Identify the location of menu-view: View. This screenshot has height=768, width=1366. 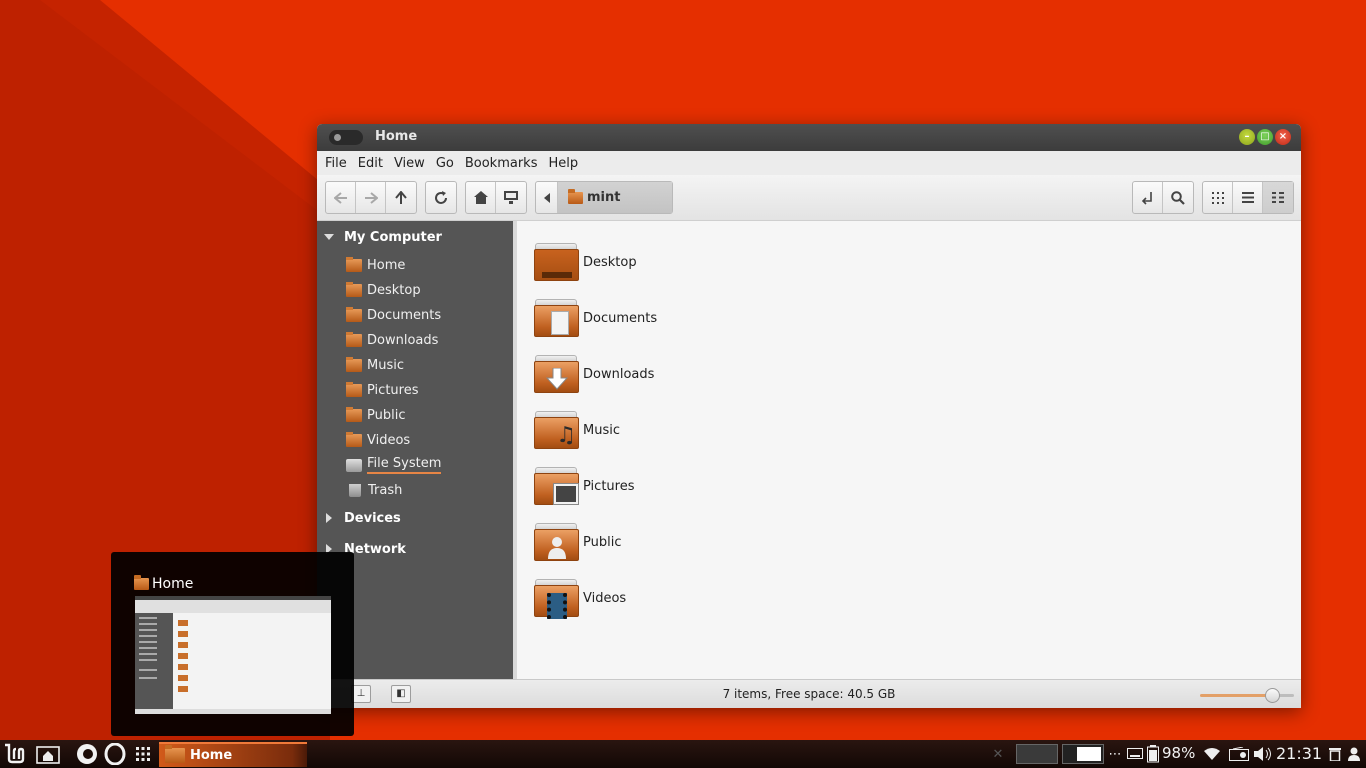
(409, 163).